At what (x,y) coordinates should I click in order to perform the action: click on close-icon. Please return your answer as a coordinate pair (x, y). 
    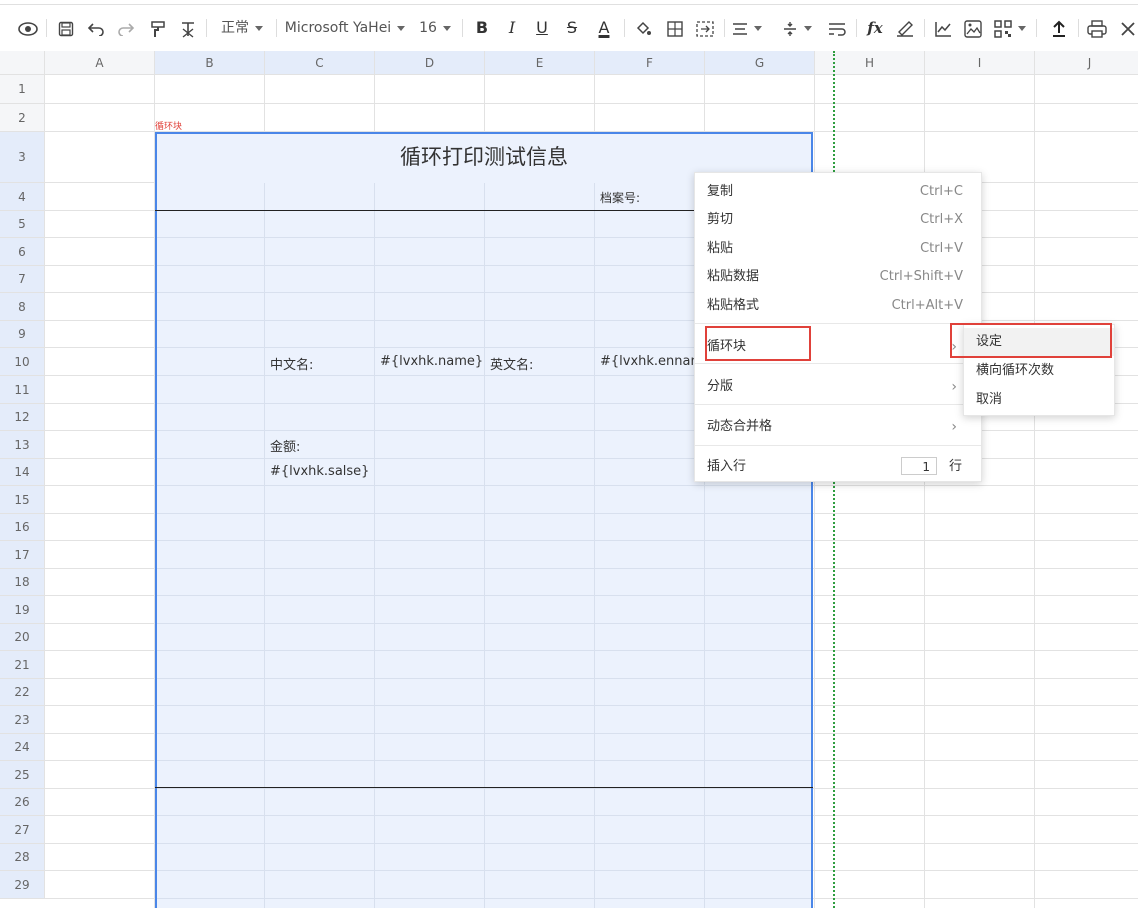
    Looking at the image, I should click on (1128, 28).